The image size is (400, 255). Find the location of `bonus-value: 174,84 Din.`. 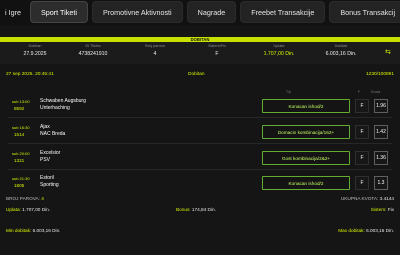

bonus-value: 174,84 Din. is located at coordinates (203, 209).